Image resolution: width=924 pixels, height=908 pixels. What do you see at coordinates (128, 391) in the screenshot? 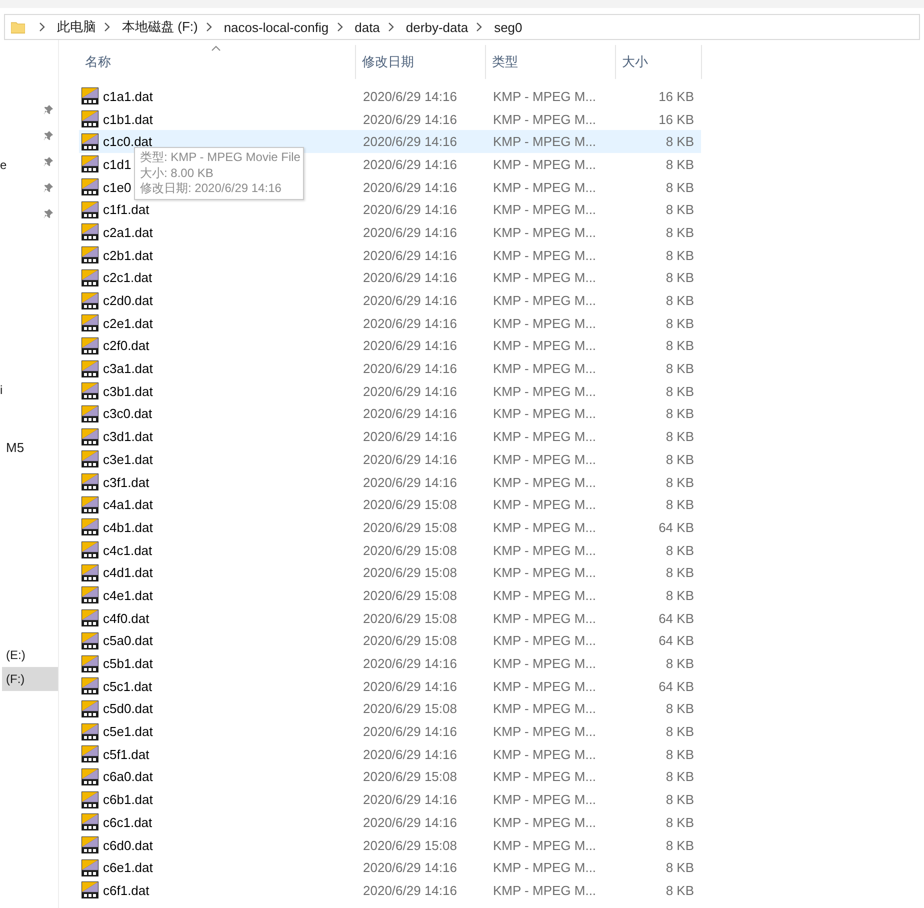
I see `file-name: c3b1.dat` at bounding box center [128, 391].